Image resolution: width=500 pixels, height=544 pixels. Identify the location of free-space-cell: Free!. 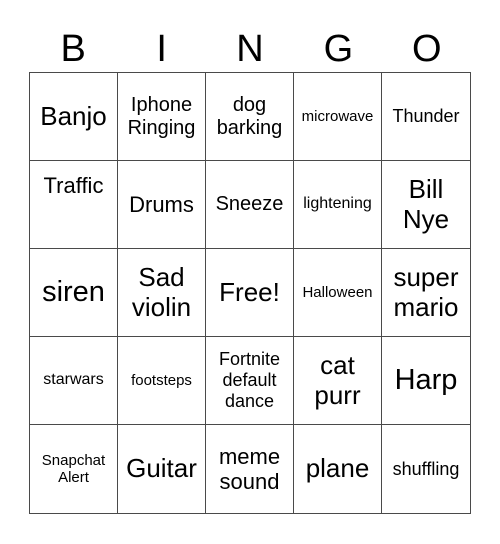
(250, 293).